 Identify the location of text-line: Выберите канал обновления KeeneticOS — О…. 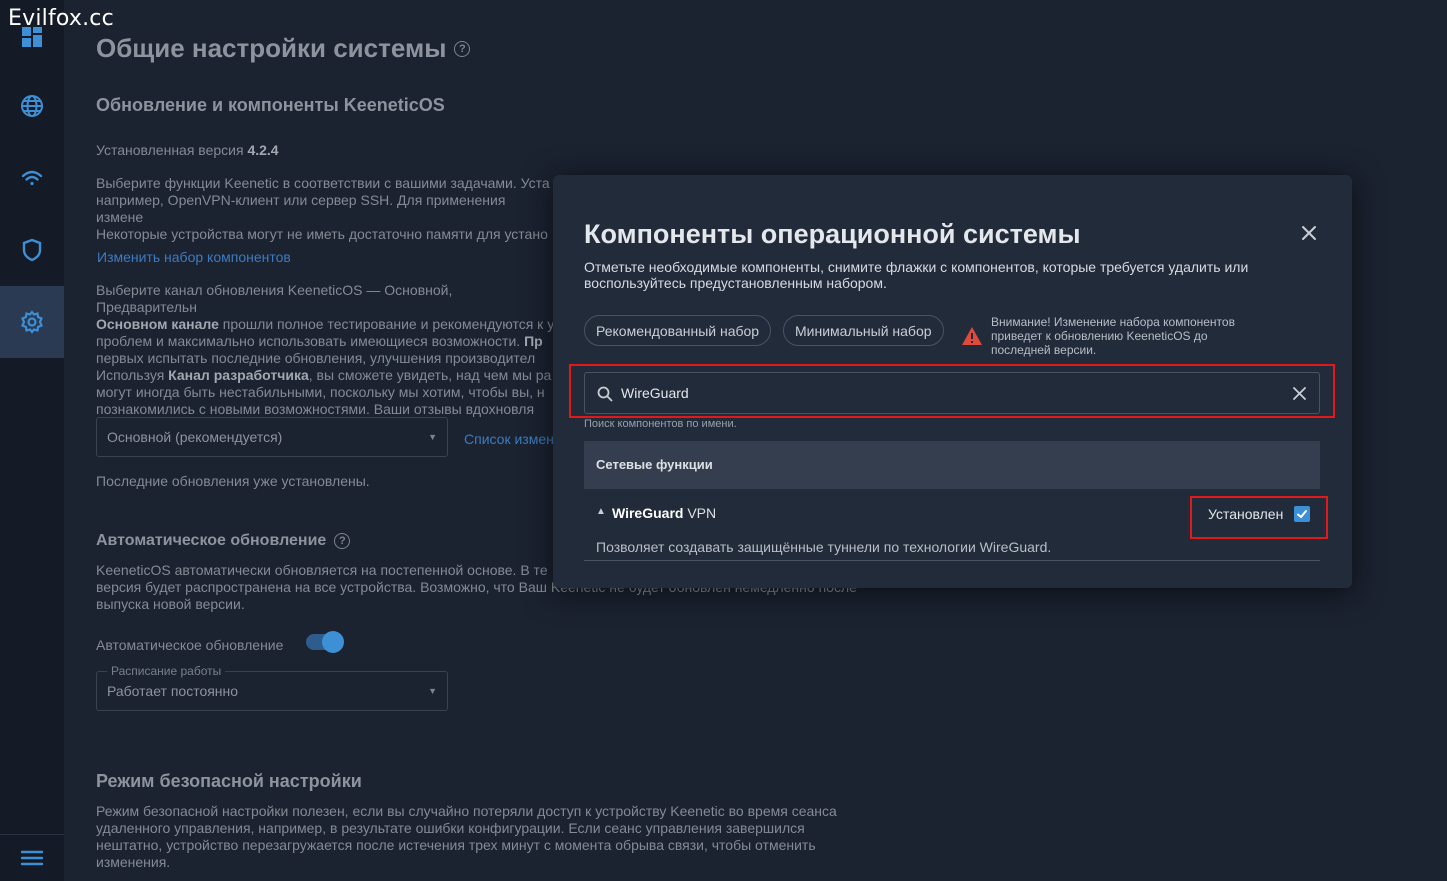
(274, 298).